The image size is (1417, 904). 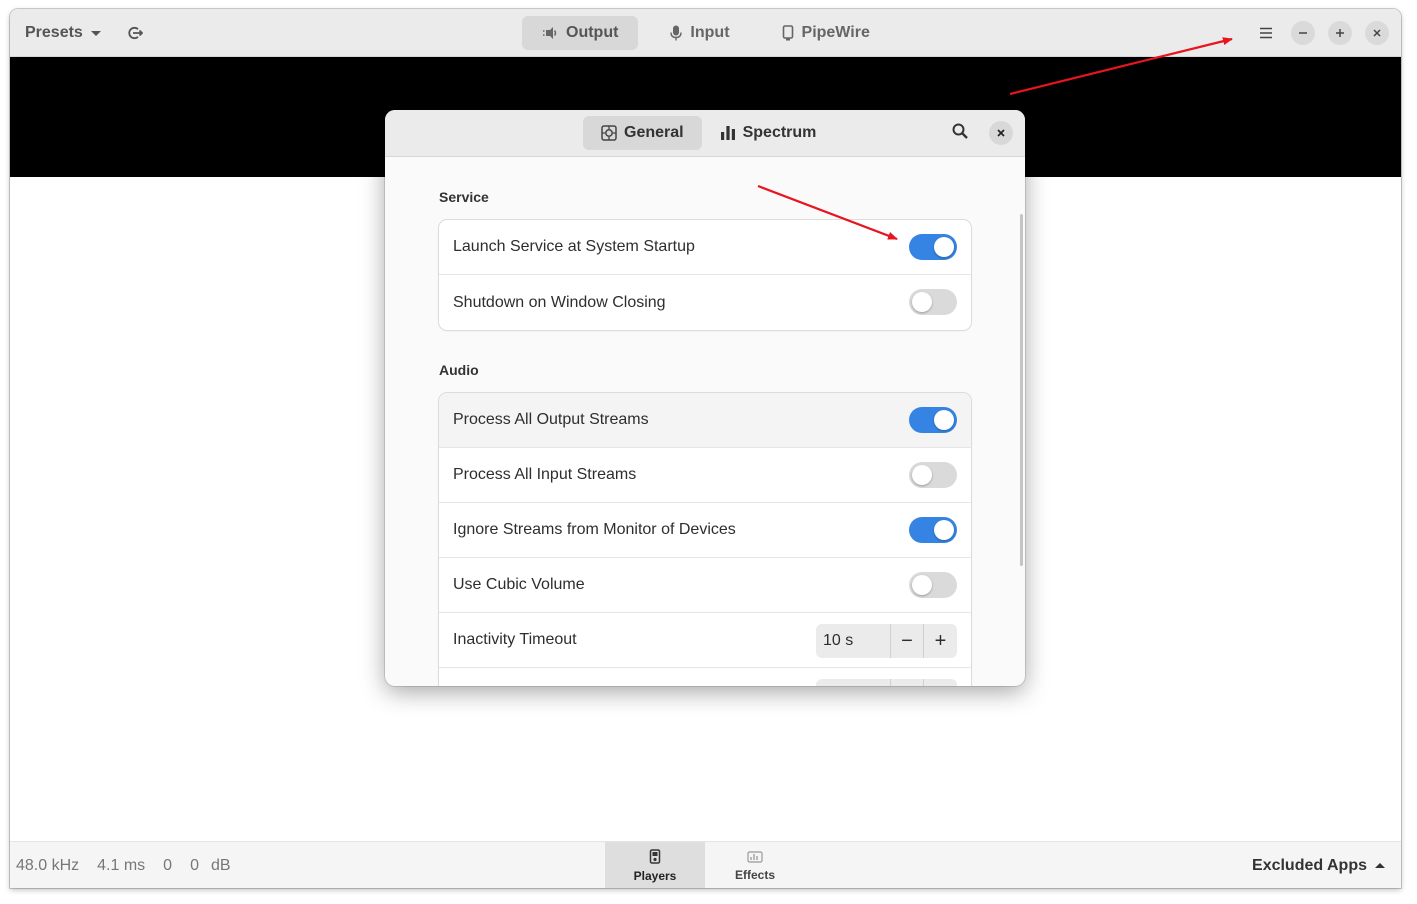 I want to click on bypass-icon, so click(x=135, y=33).